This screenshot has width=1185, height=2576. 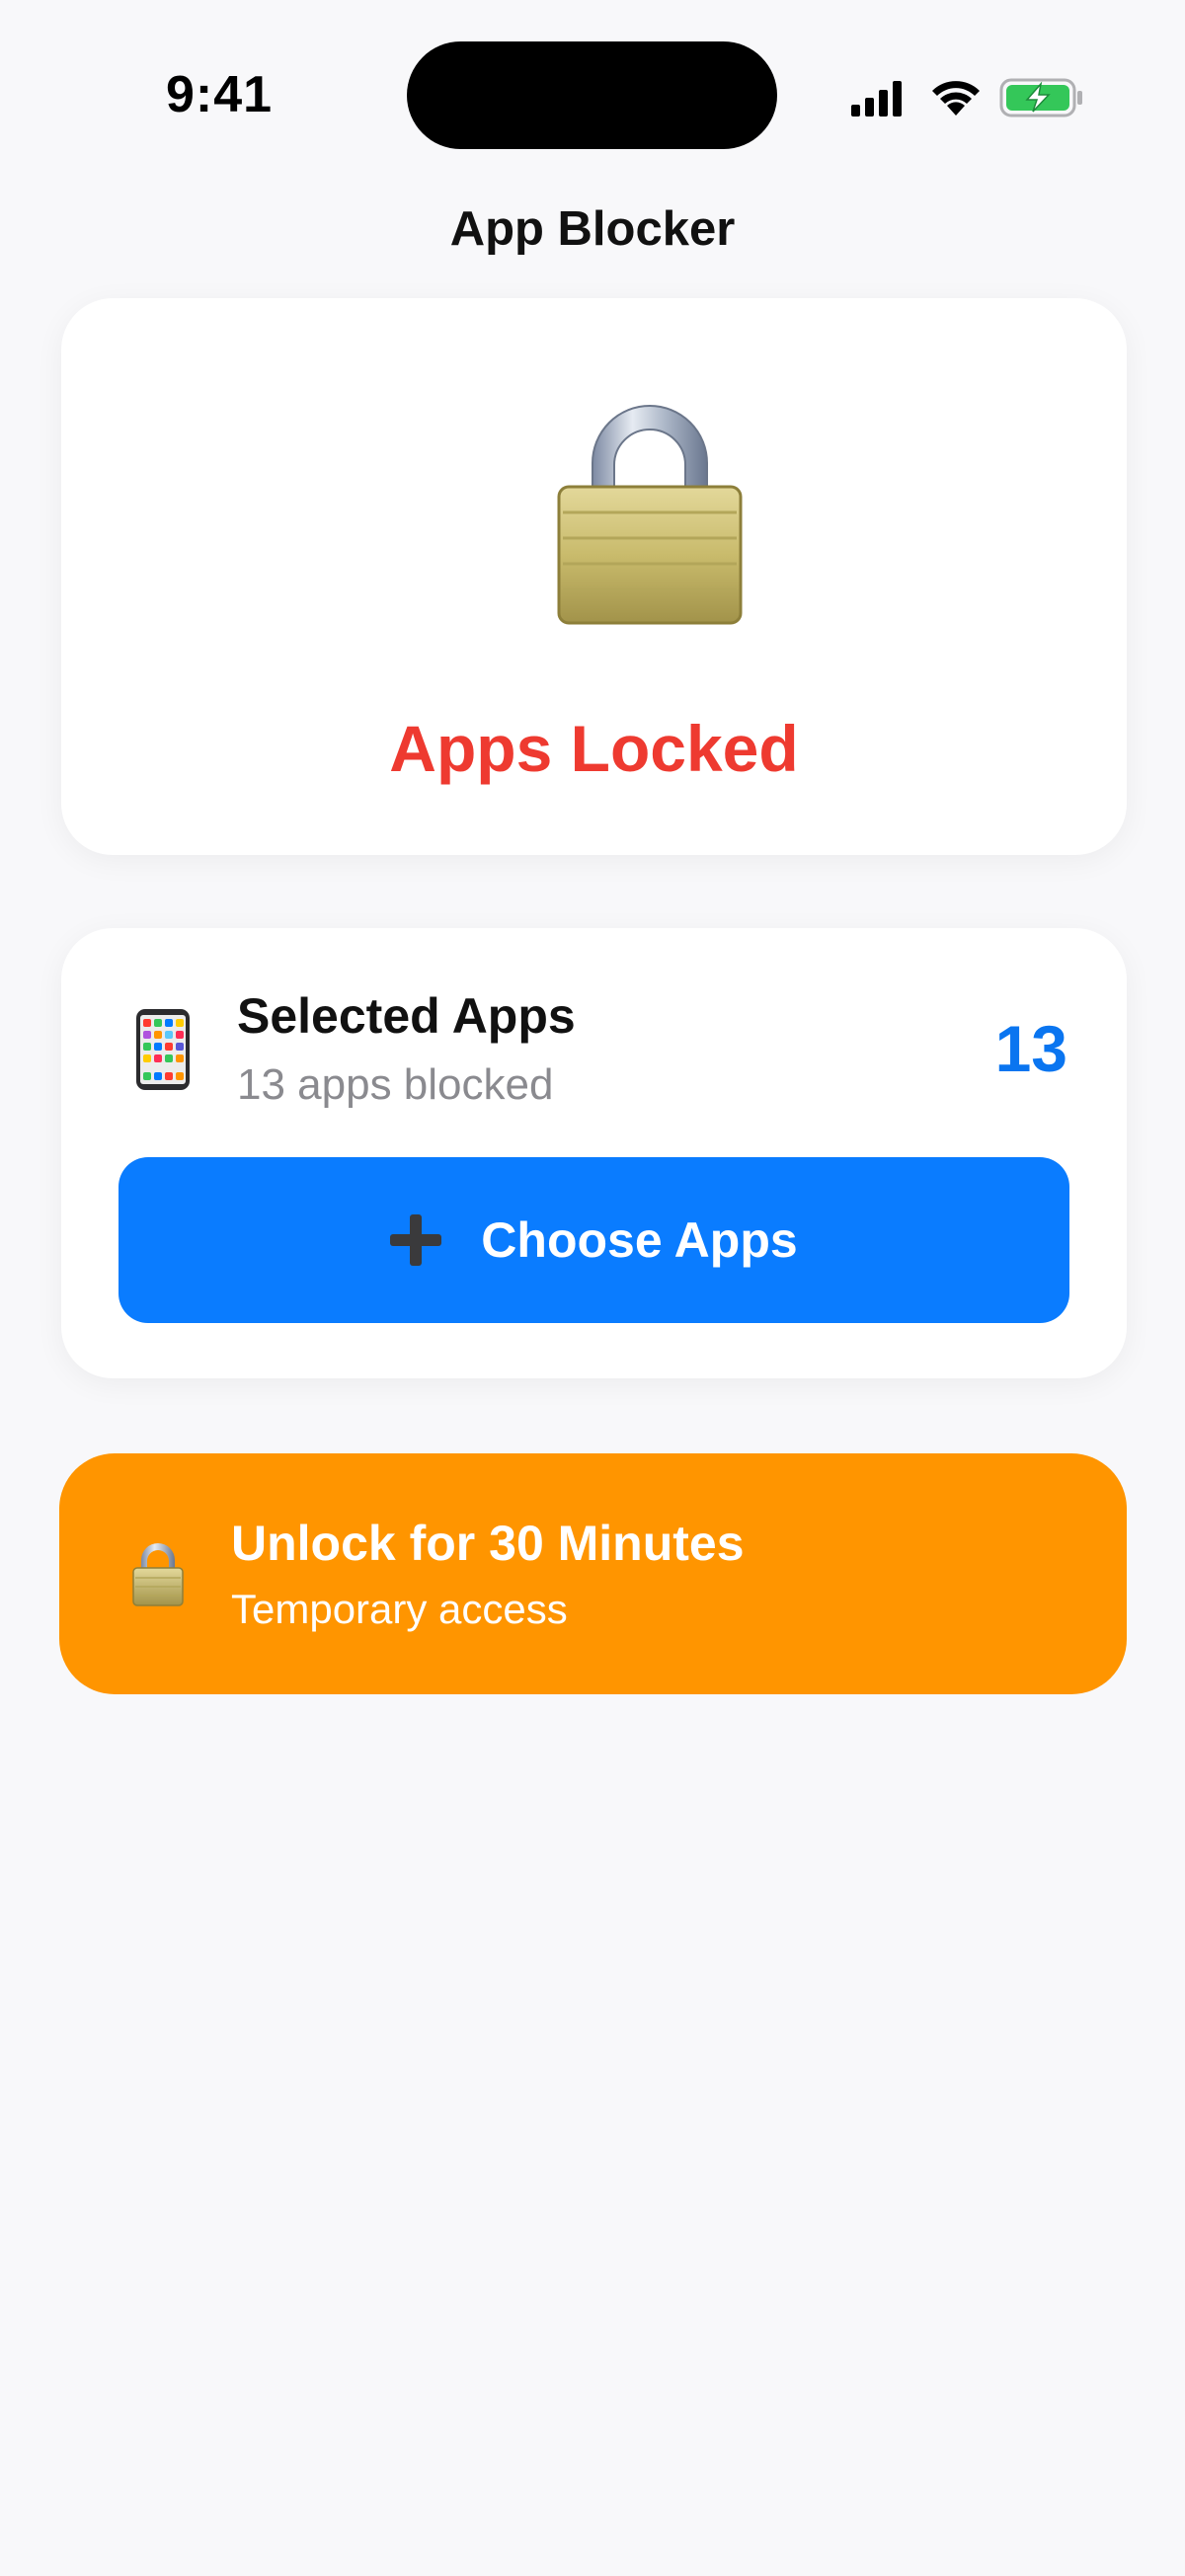 What do you see at coordinates (593, 1573) in the screenshot?
I see `unlock-30-minutes-button: Unlock for 30 Minutes Temporary access` at bounding box center [593, 1573].